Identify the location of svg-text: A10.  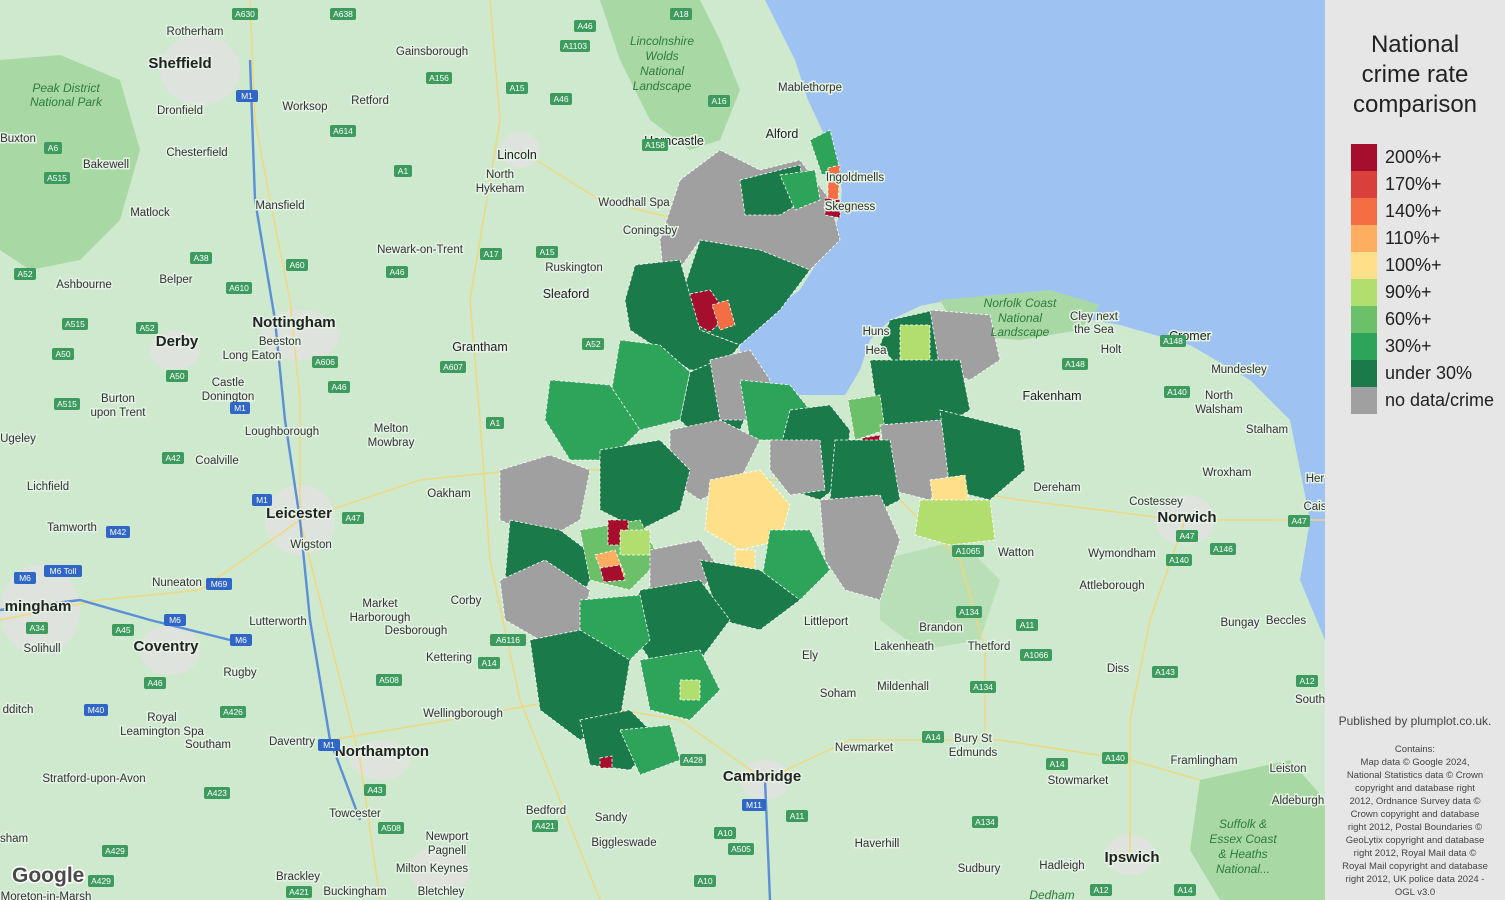
(724, 833).